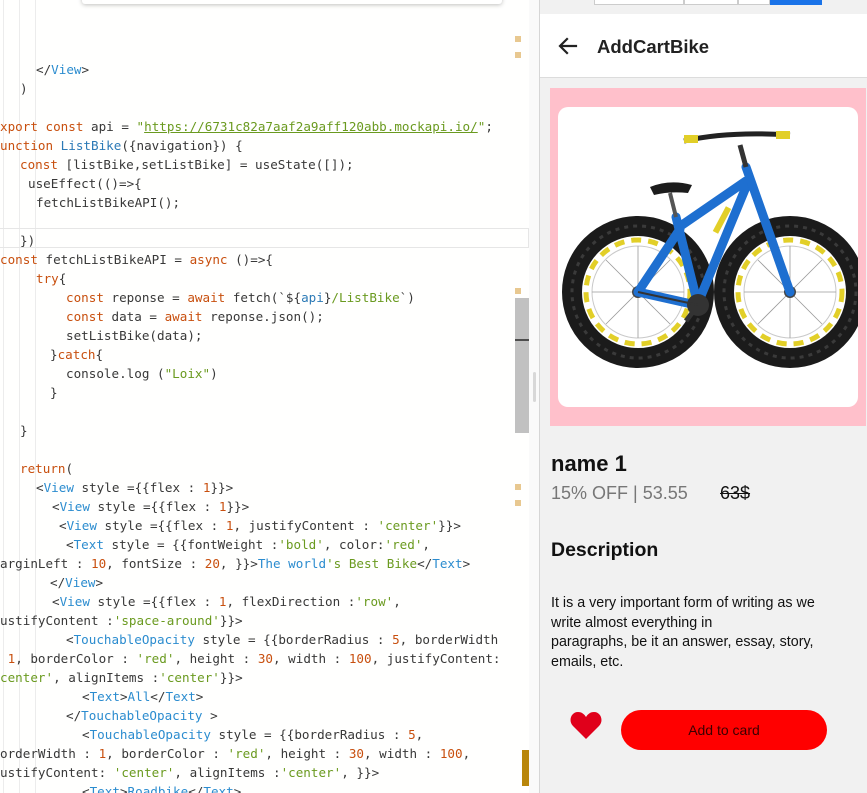  What do you see at coordinates (121, 620) in the screenshot?
I see `code-line: ustifyContent :'space-around'}}>` at bounding box center [121, 620].